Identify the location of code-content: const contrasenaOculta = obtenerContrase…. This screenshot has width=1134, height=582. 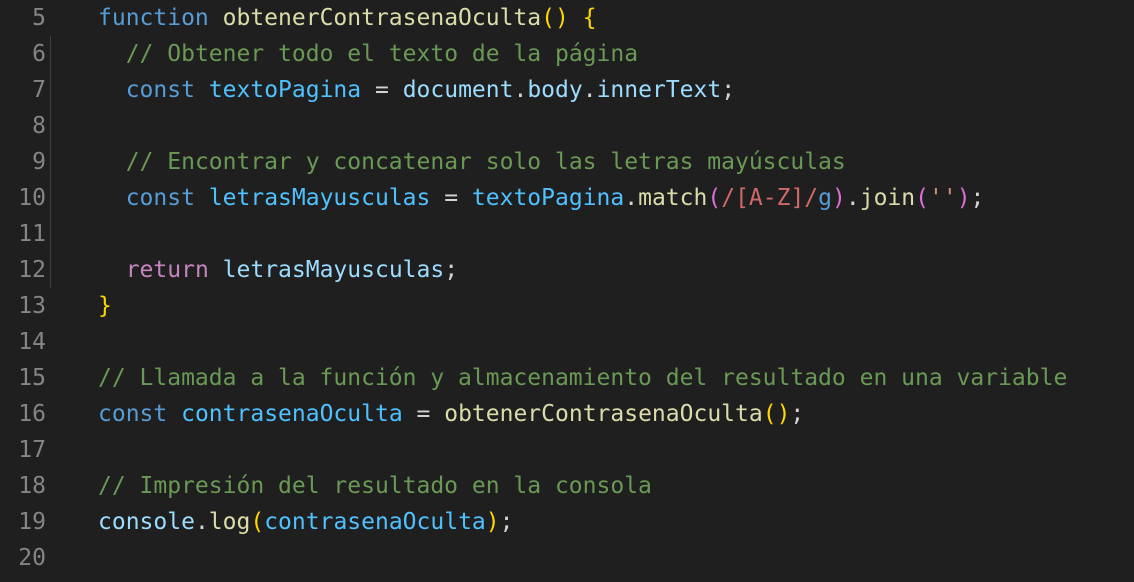
(590, 414).